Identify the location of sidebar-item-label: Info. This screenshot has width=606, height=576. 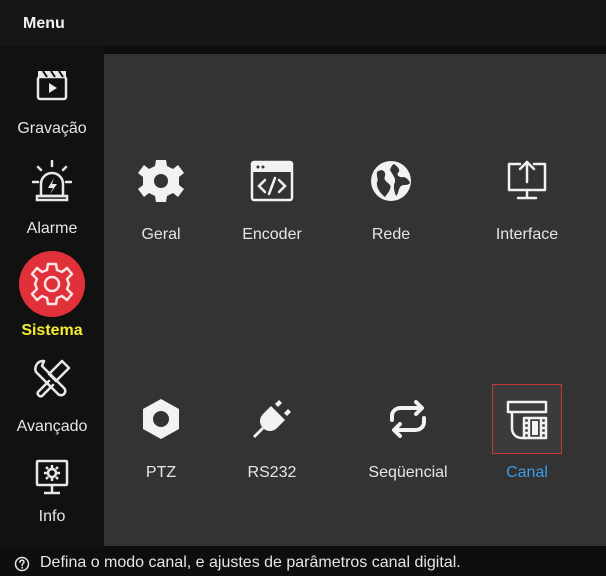
(52, 516).